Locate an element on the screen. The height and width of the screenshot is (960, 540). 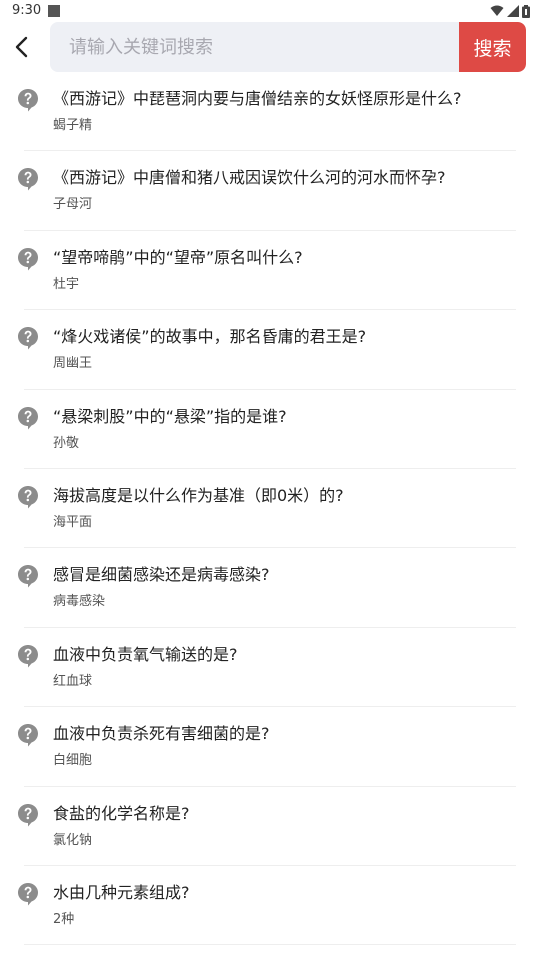
list-item: 血液中负责杀死有害细菌的是? 白细胞 is located at coordinates (270, 747).